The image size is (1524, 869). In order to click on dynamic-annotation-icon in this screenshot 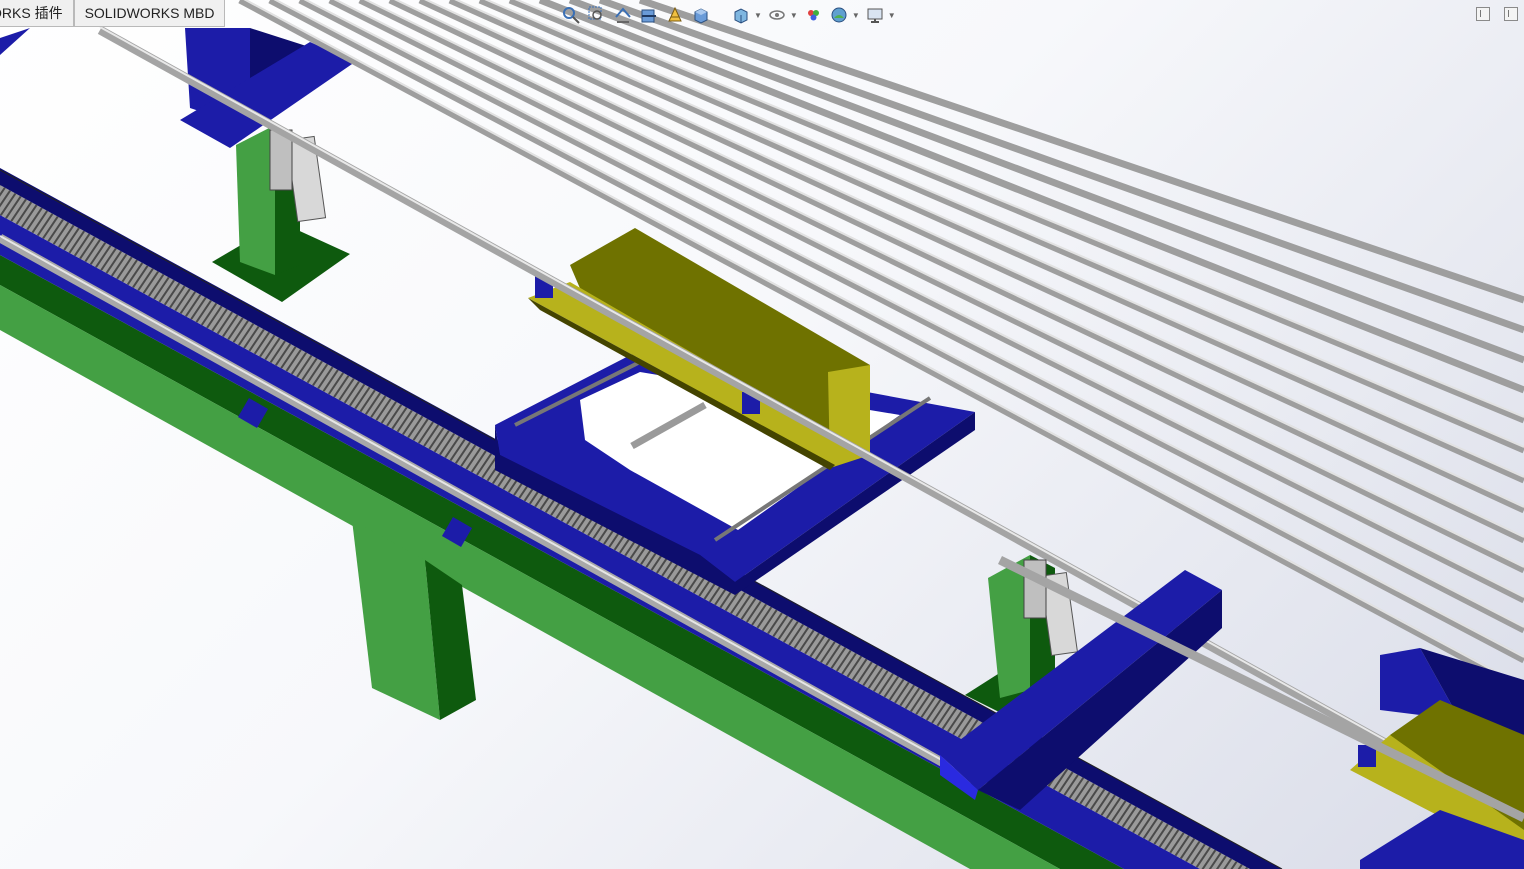, I will do `click(675, 15)`.